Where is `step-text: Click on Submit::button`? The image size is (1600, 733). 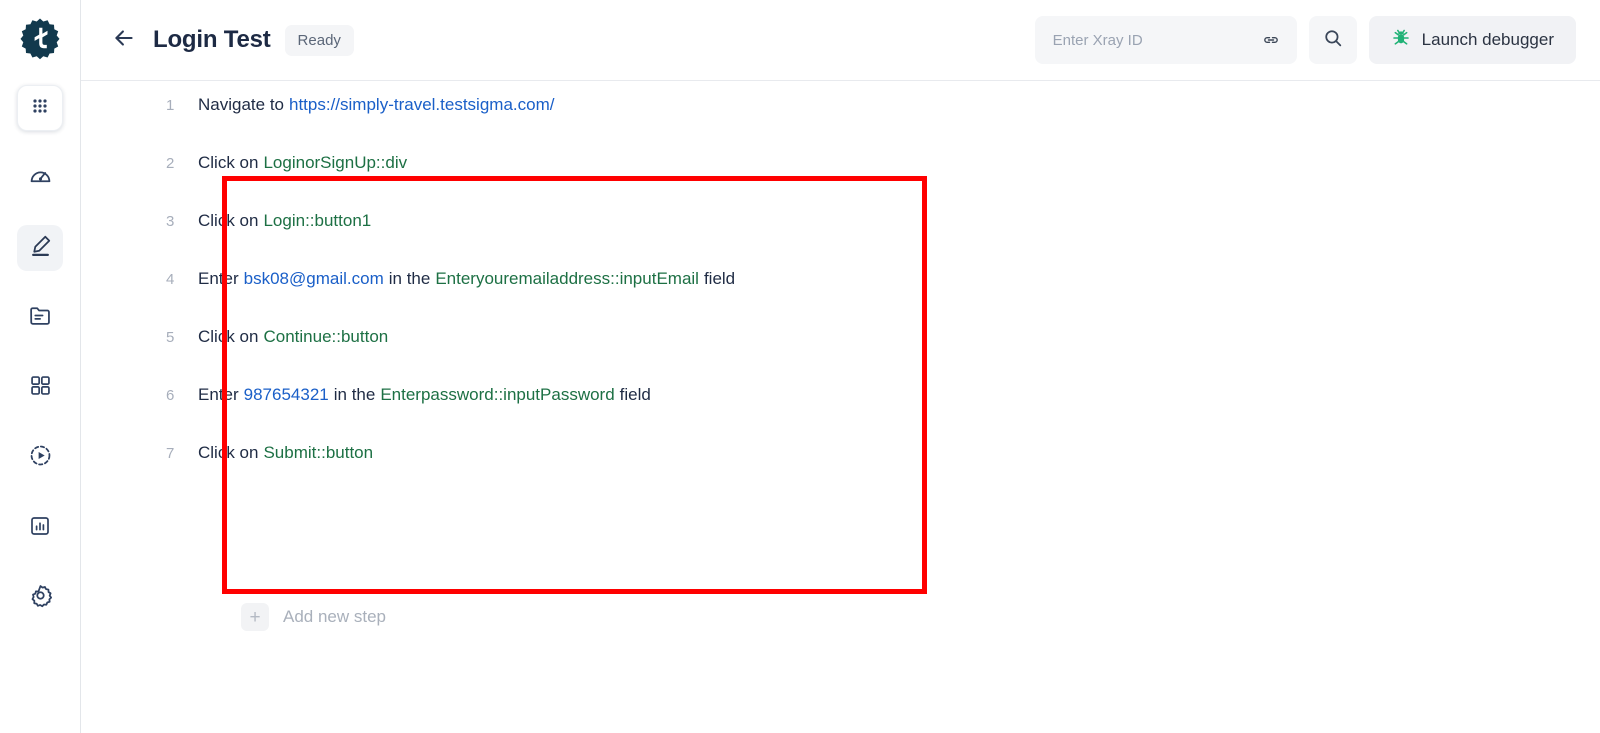
step-text: Click on Submit::button is located at coordinates (288, 453).